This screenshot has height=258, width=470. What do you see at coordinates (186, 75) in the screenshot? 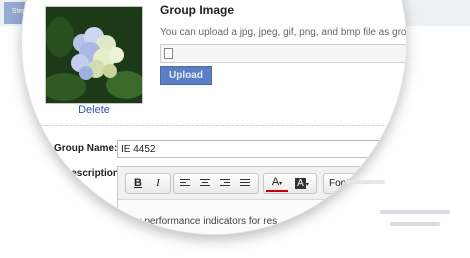
I see `upload-button: Upload` at bounding box center [186, 75].